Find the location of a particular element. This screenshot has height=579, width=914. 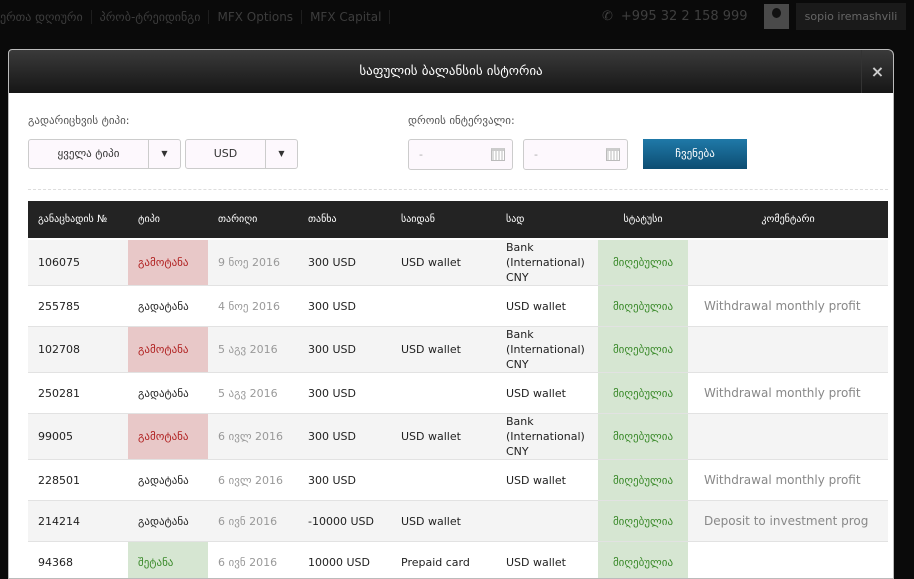

modal-header: საფულის ბალანსის ისტორია × is located at coordinates (451, 71).